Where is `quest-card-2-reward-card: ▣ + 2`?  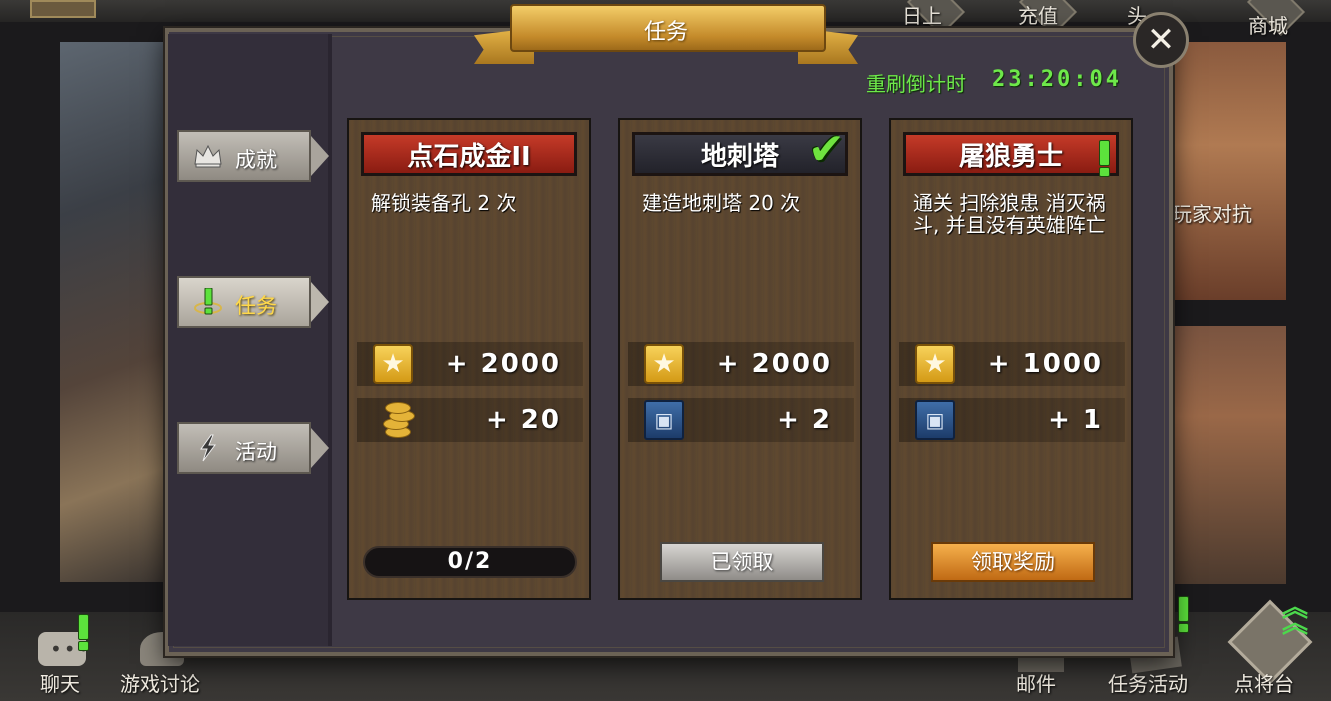
quest-card-2-reward-card: ▣ + 2 is located at coordinates (741, 420).